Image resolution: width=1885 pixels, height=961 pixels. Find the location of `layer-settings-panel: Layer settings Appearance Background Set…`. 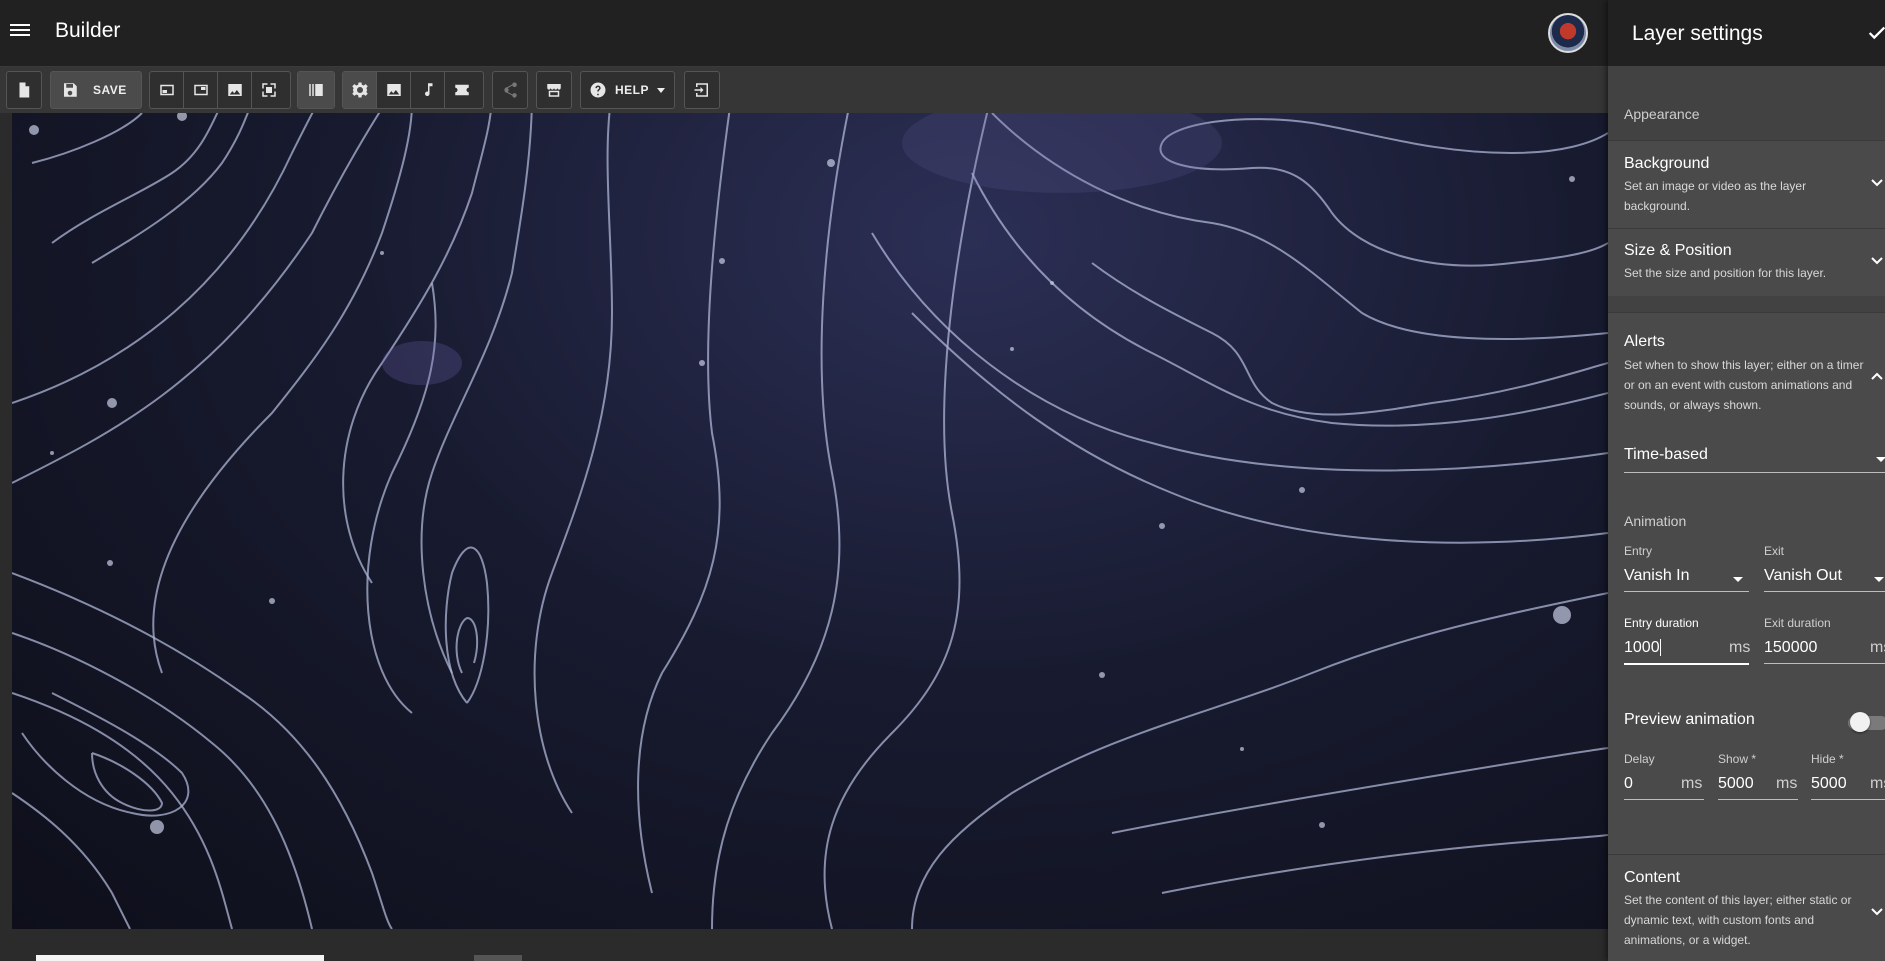

layer-settings-panel: Layer settings Appearance Background Set… is located at coordinates (1746, 480).